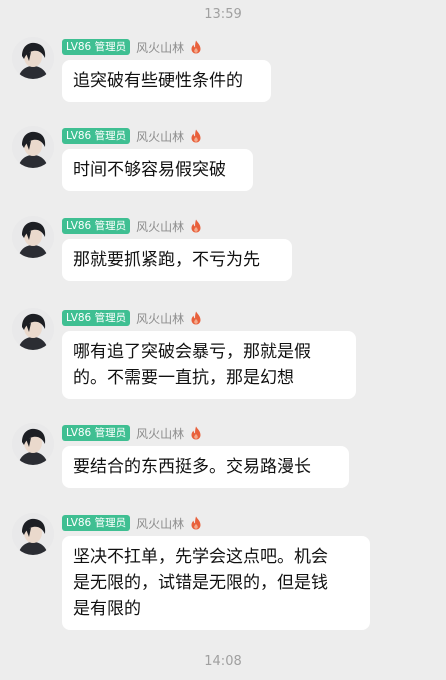 This screenshot has height=680, width=446. What do you see at coordinates (192, 467) in the screenshot?
I see `message-text: 要结合的东西挺多。交易路漫长` at bounding box center [192, 467].